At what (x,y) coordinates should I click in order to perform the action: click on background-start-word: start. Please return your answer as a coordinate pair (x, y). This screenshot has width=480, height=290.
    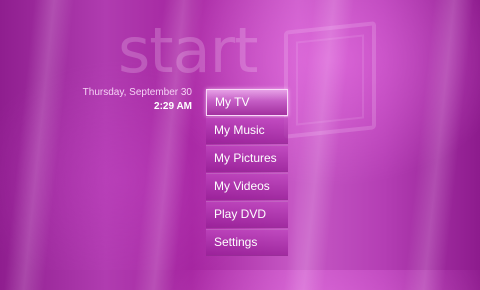
    Looking at the image, I should click on (188, 50).